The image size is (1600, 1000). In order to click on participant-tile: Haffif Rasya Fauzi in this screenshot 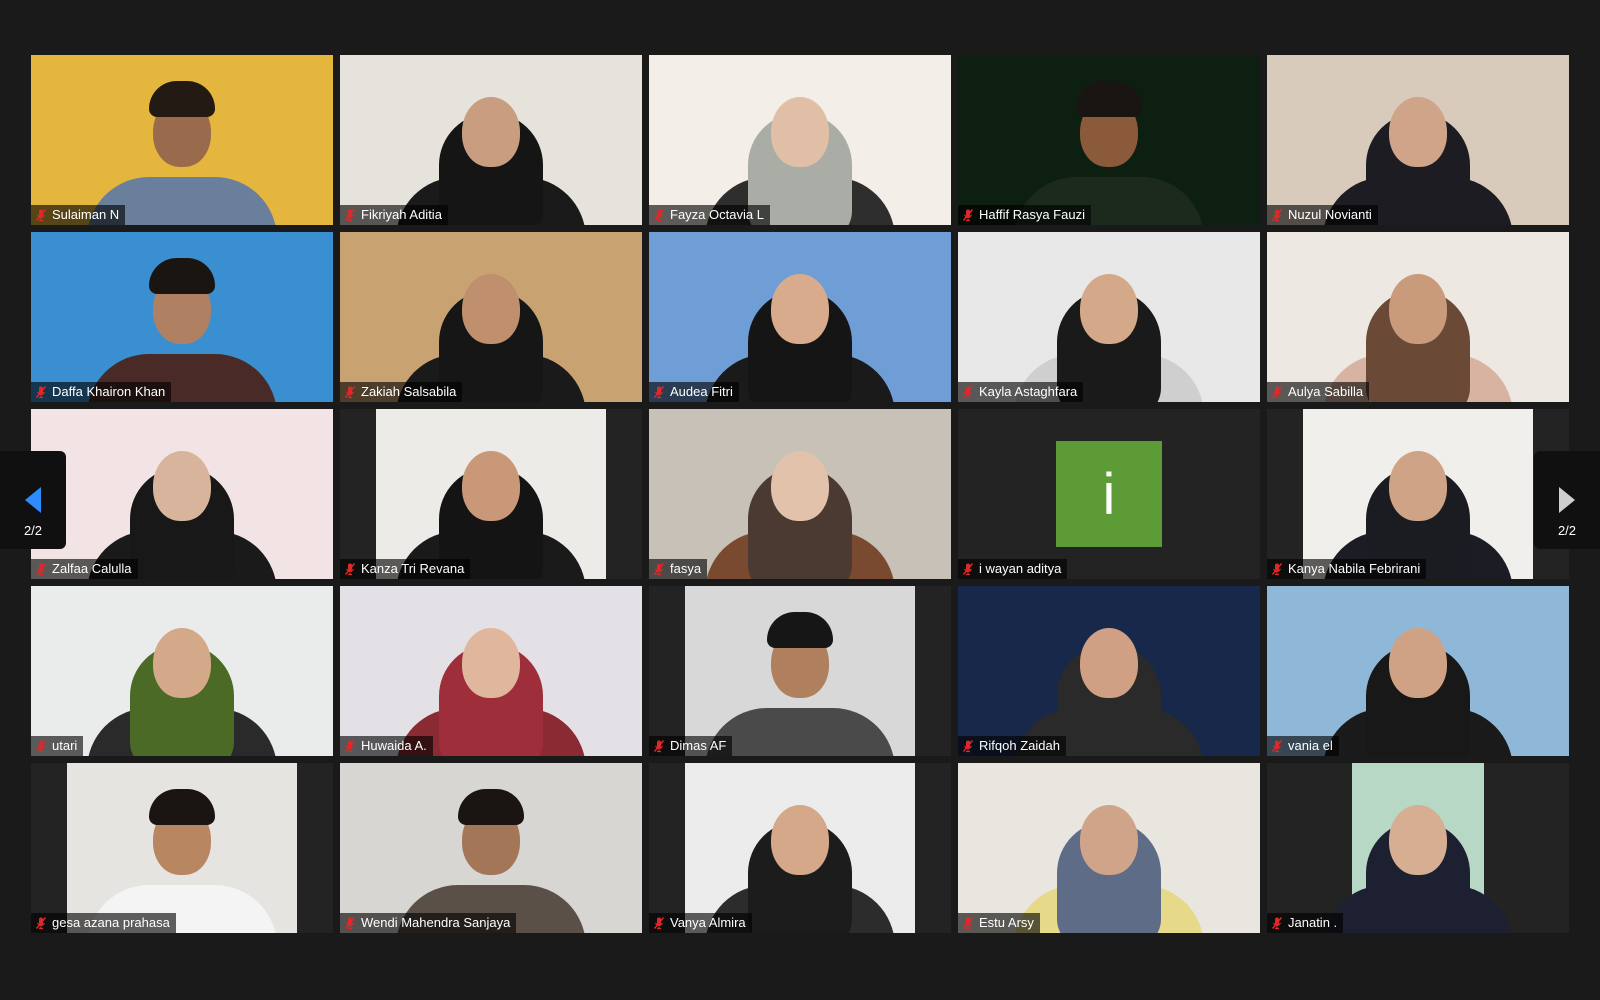, I will do `click(1109, 140)`.